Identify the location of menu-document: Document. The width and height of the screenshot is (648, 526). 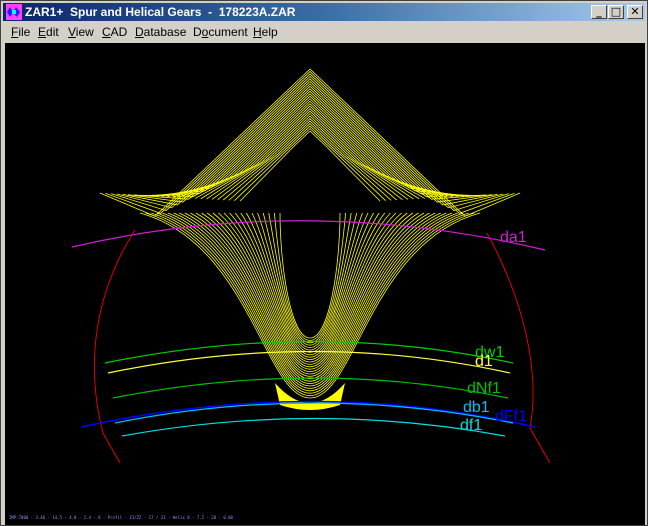
(220, 32).